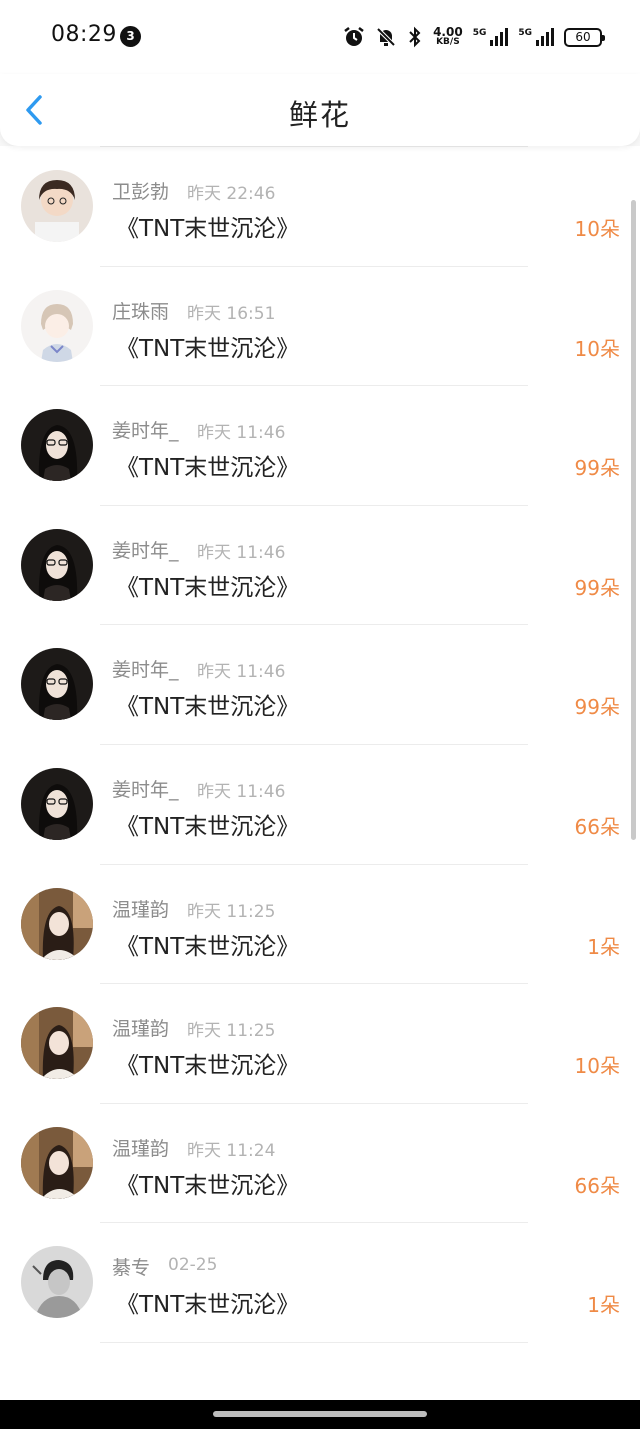 The image size is (640, 1429). Describe the element at coordinates (140, 310) in the screenshot. I see `username: 庄珠雨` at that location.